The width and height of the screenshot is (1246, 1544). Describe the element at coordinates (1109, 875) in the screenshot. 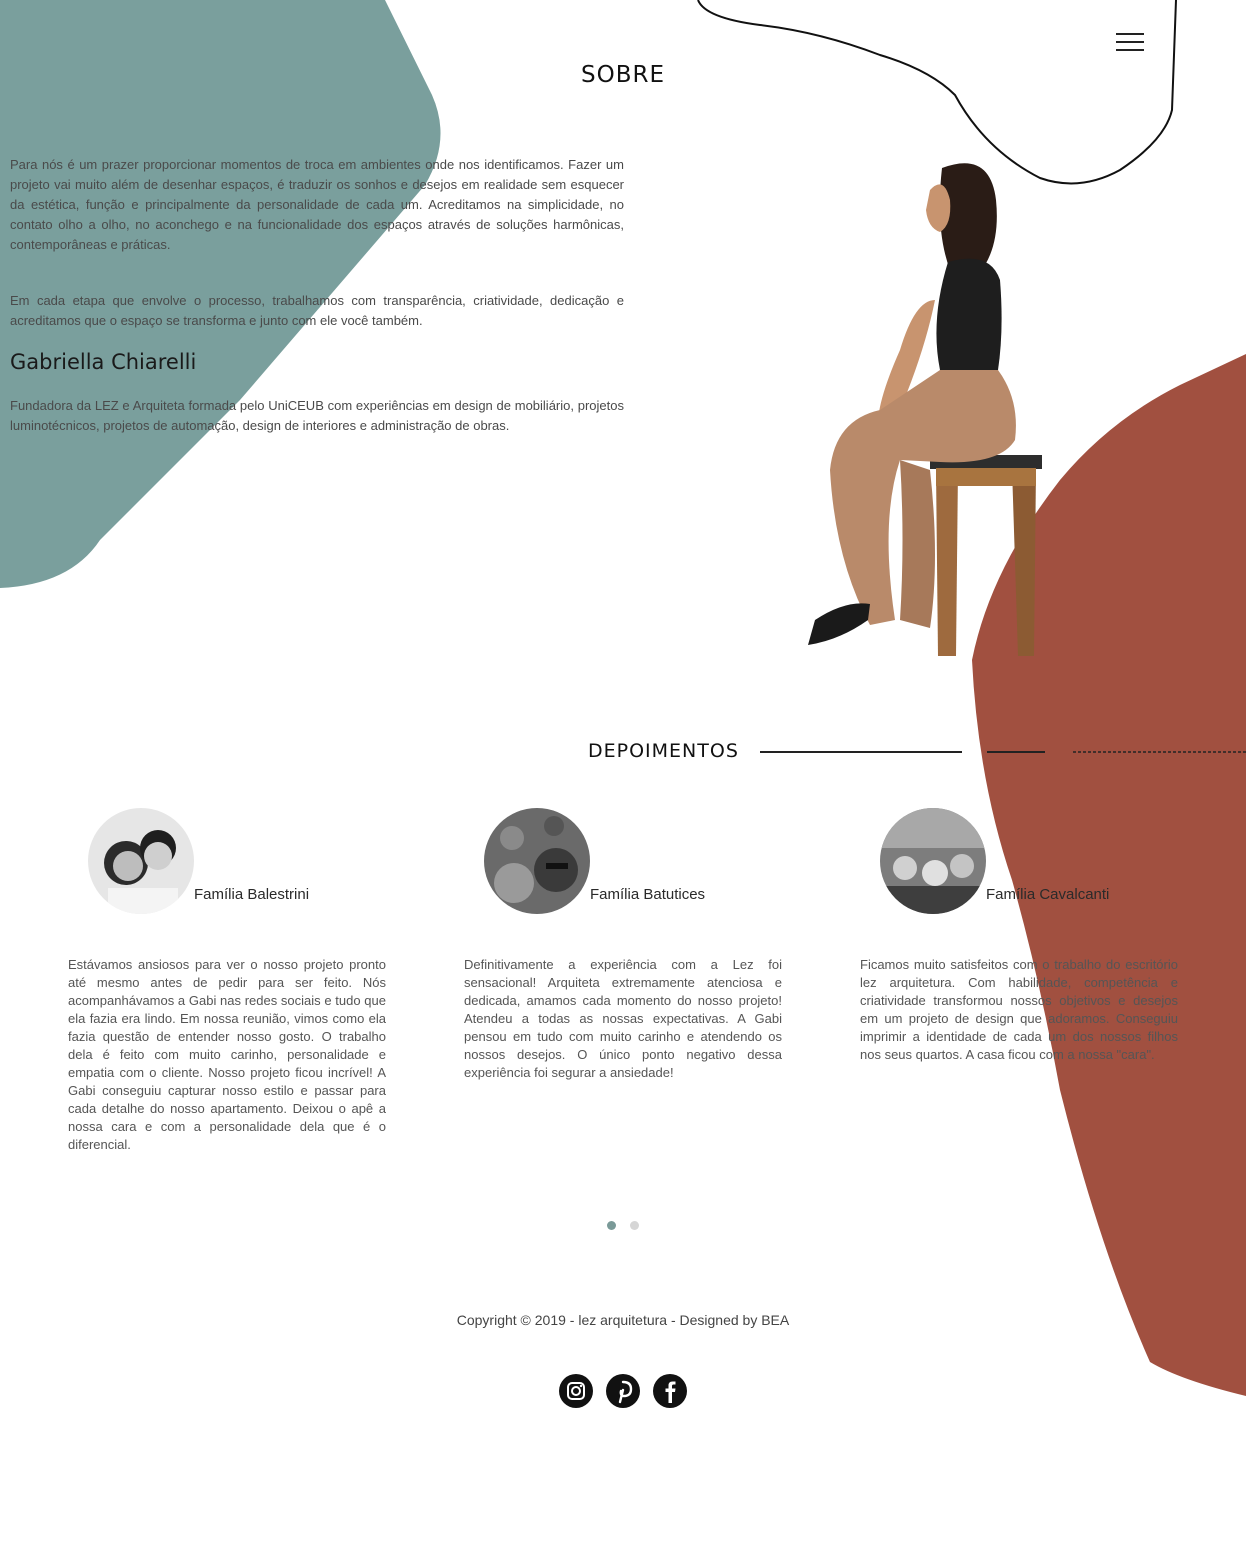

I see `rust-blob-shape` at that location.